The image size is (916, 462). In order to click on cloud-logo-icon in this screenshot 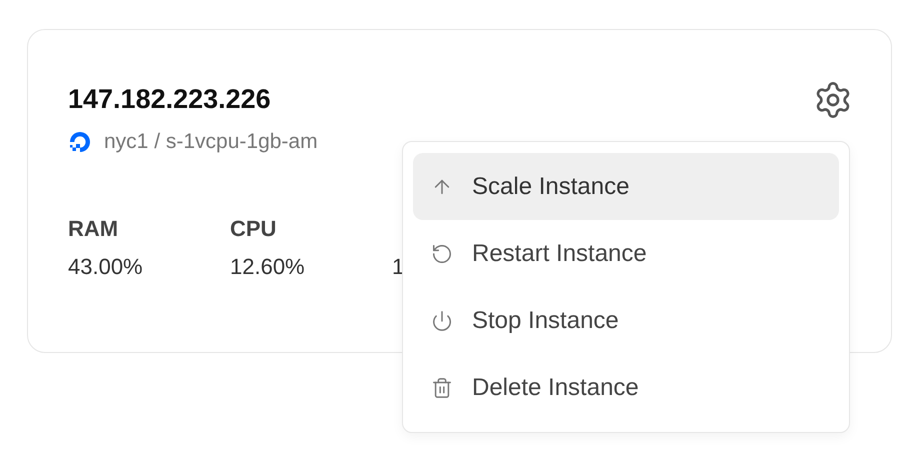, I will do `click(80, 142)`.